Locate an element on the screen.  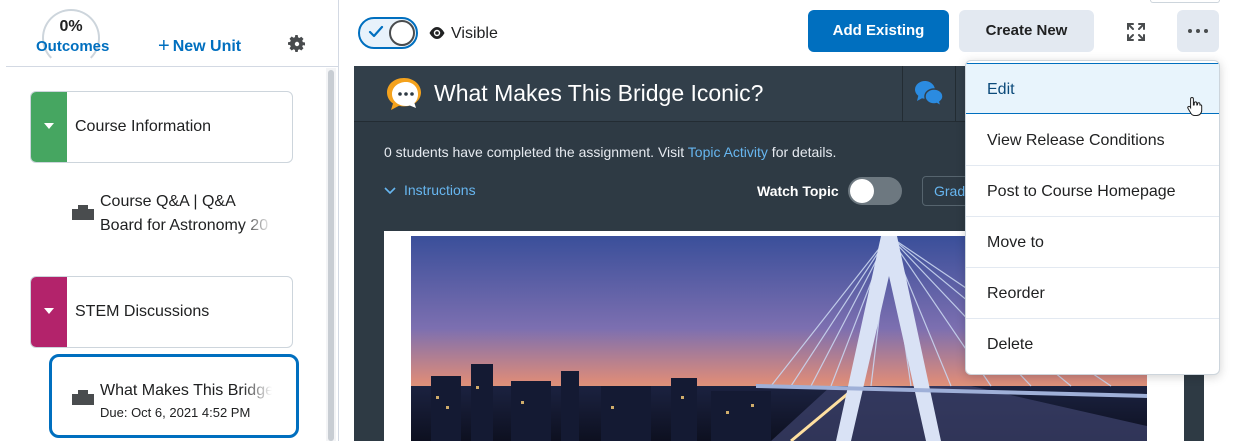
fullscreen-icon is located at coordinates (1136, 32).